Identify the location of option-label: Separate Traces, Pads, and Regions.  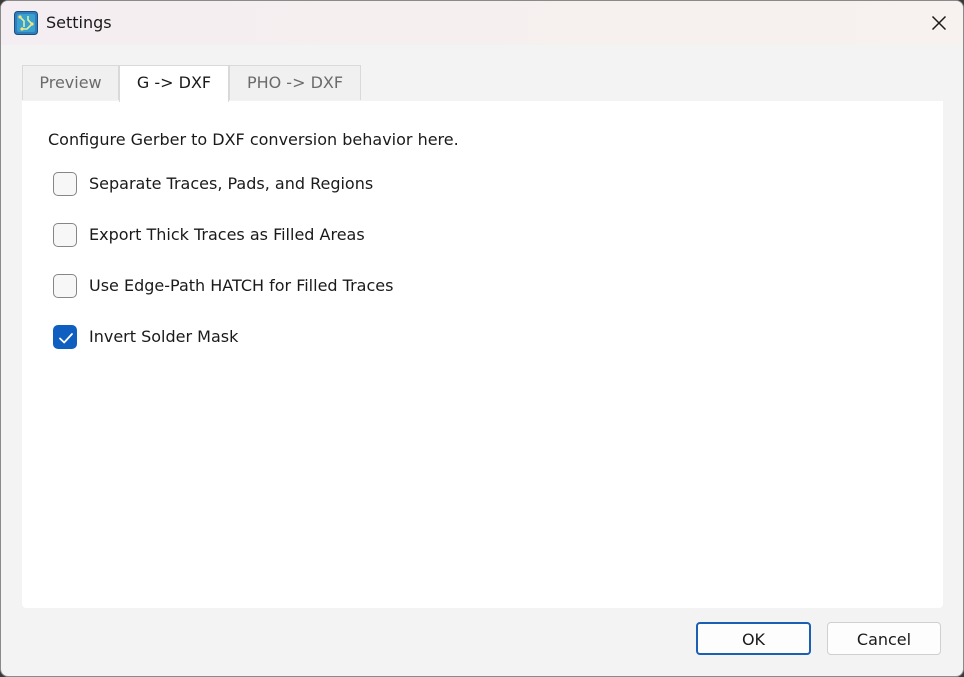
(231, 183).